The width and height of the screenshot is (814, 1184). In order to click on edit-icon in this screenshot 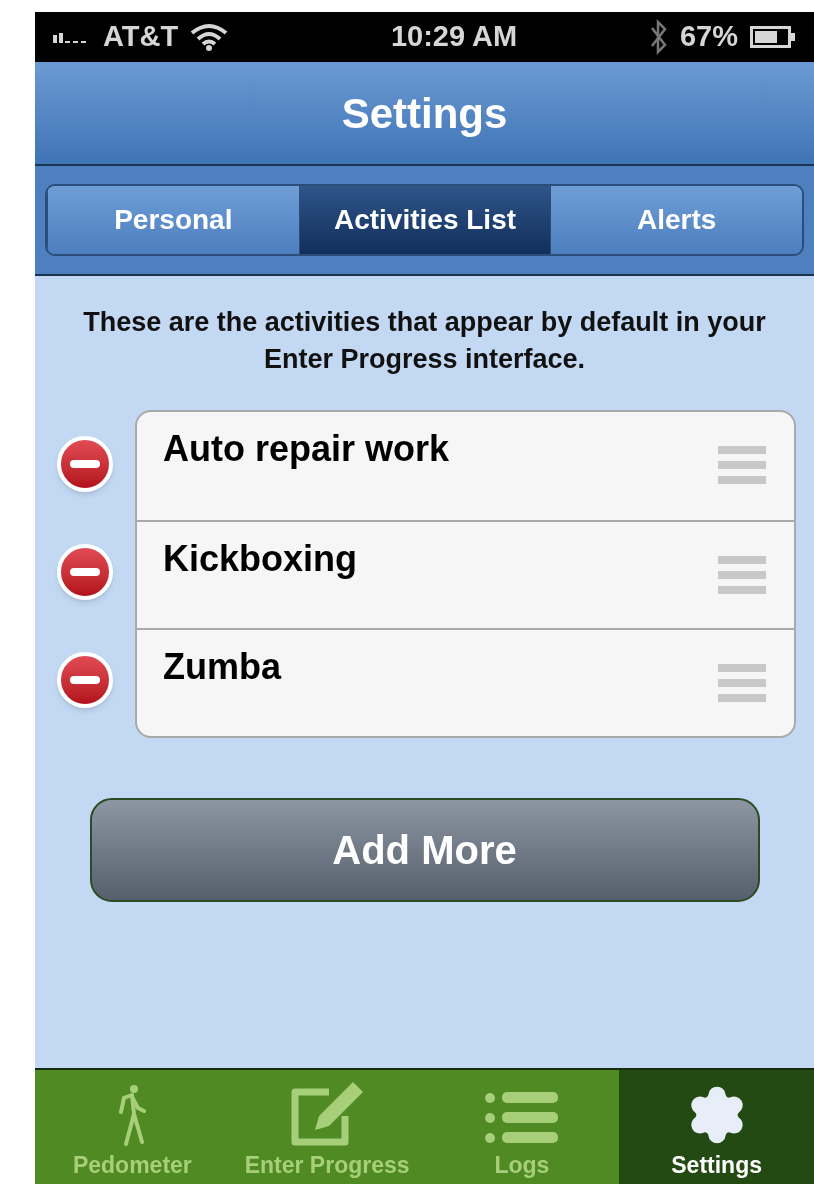, I will do `click(327, 1112)`.